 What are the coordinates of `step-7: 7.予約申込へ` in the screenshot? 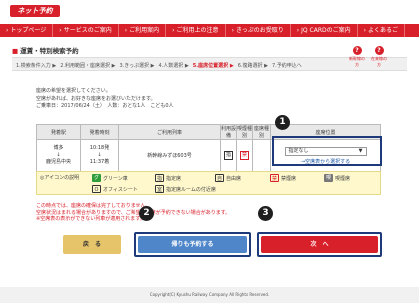 It's located at (286, 65).